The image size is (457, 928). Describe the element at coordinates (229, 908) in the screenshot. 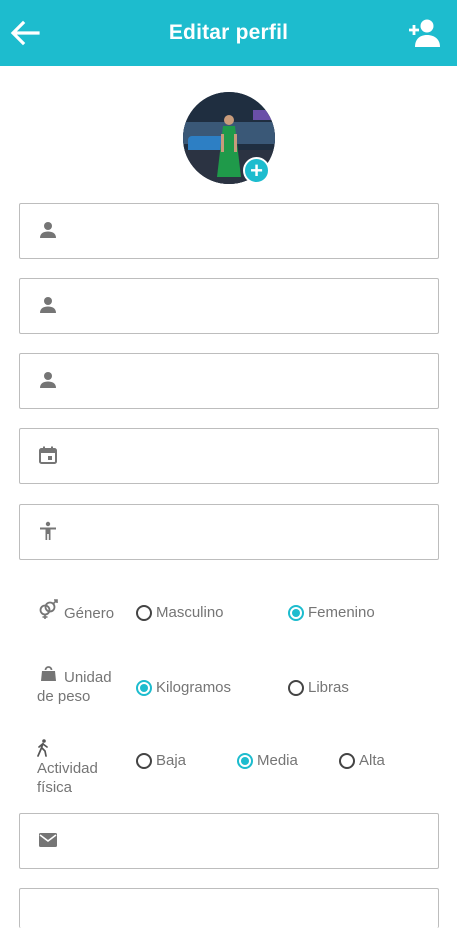

I see `next-field-partial` at that location.